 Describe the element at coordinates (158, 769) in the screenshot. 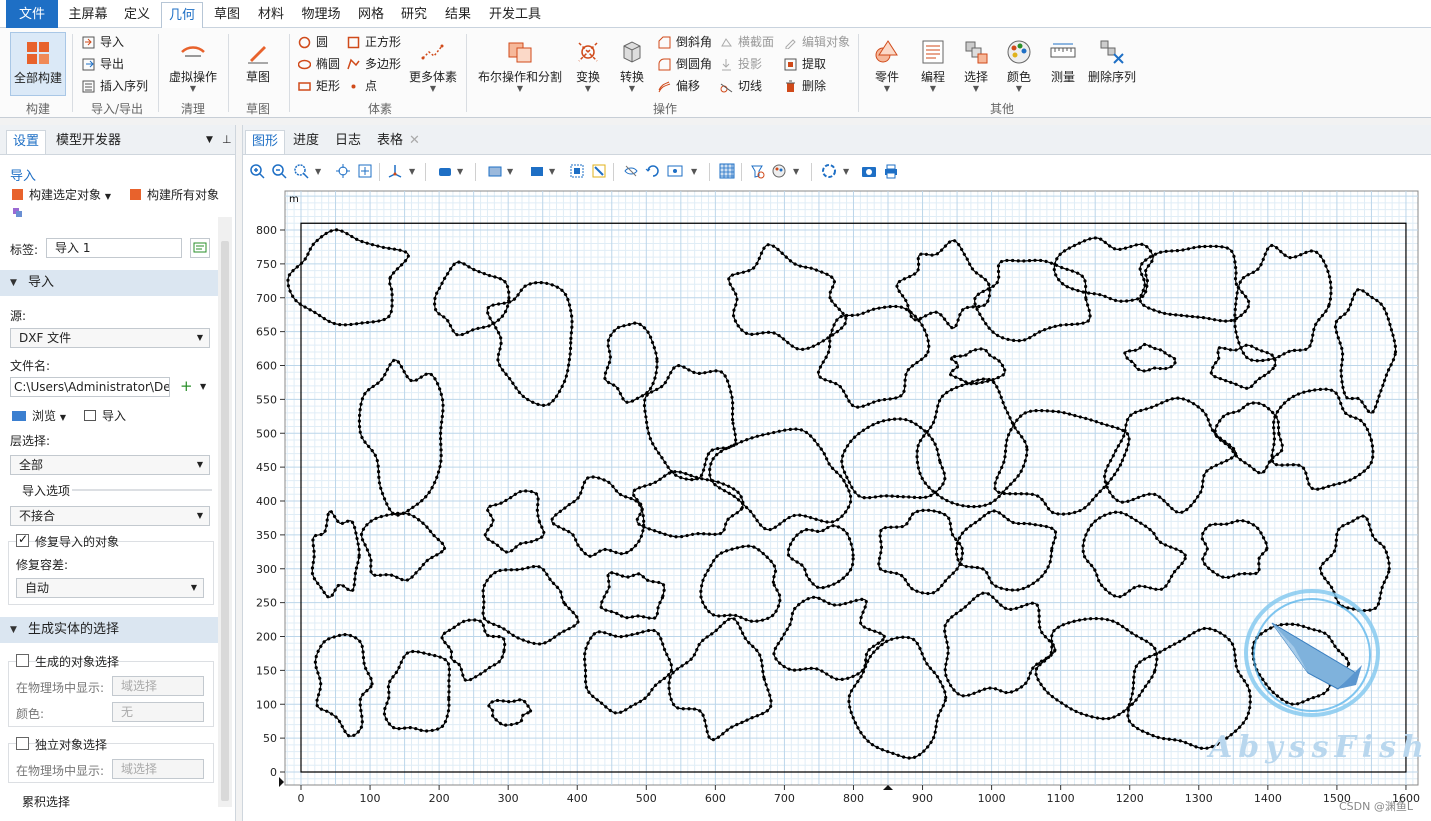

I see `show-in-physics-select-2: 域选择` at that location.